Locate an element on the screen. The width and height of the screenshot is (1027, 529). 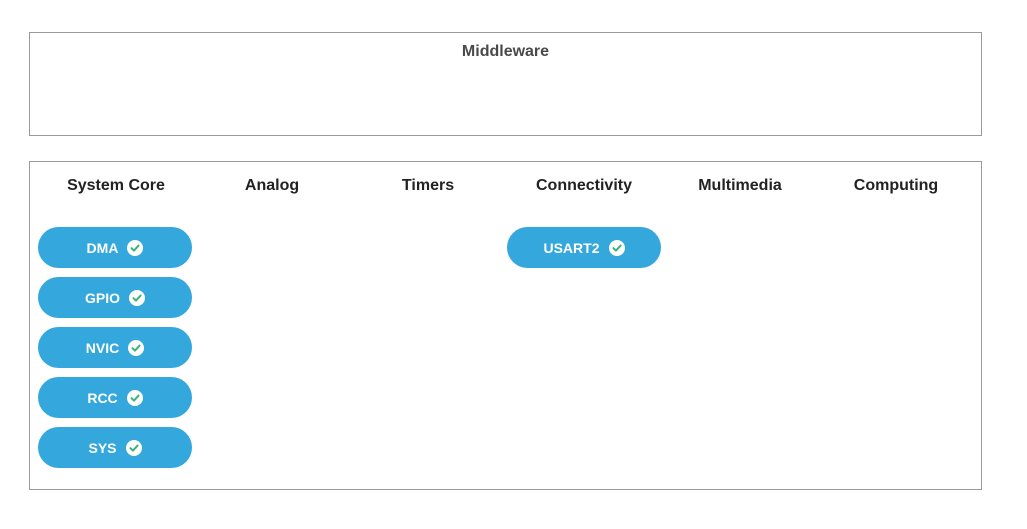
category-connectivity: Connectivity is located at coordinates (583, 185).